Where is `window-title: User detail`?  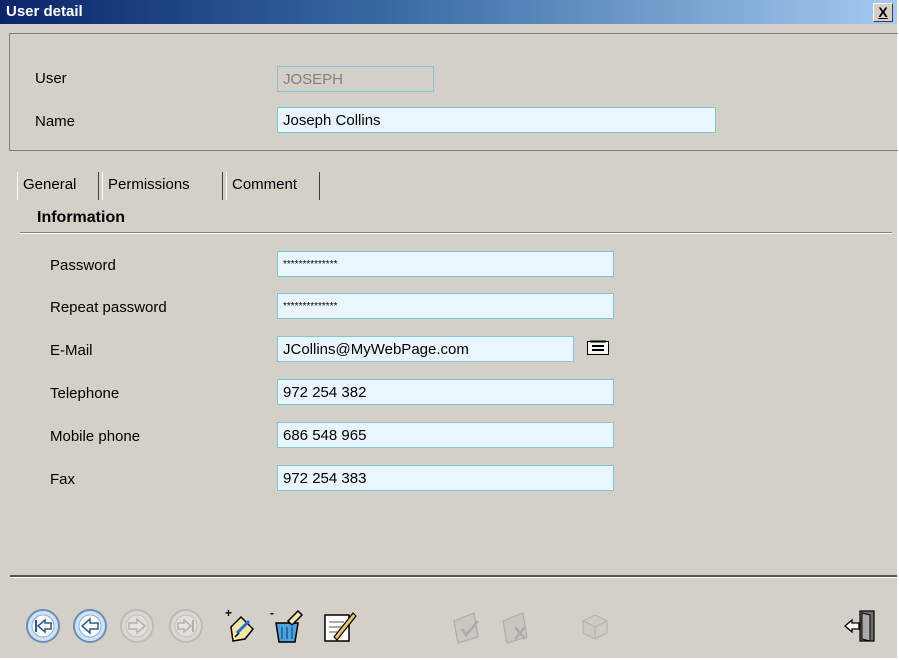 window-title: User detail is located at coordinates (44, 11).